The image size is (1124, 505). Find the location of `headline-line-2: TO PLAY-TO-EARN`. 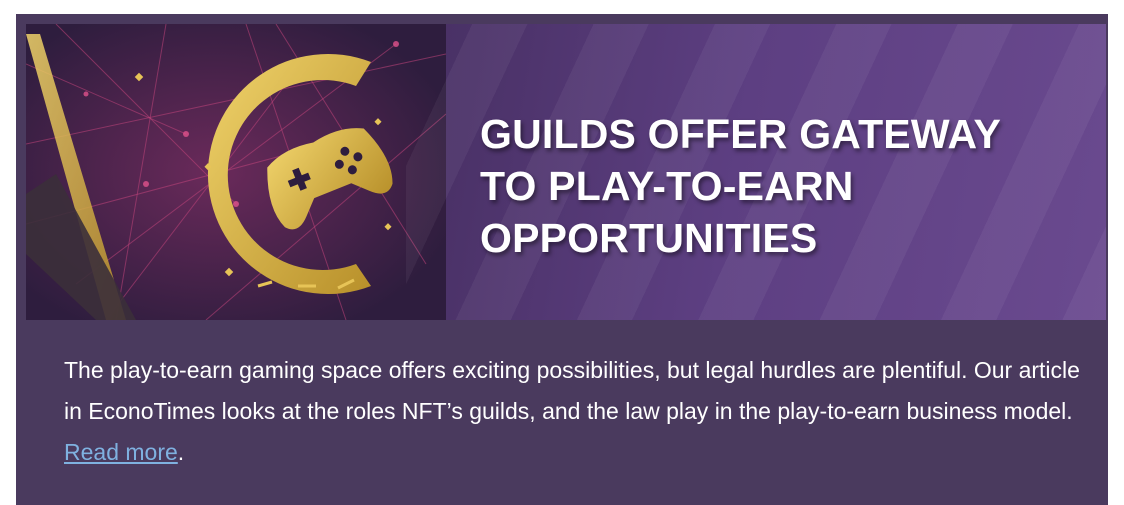

headline-line-2: TO PLAY-TO-EARN is located at coordinates (667, 186).